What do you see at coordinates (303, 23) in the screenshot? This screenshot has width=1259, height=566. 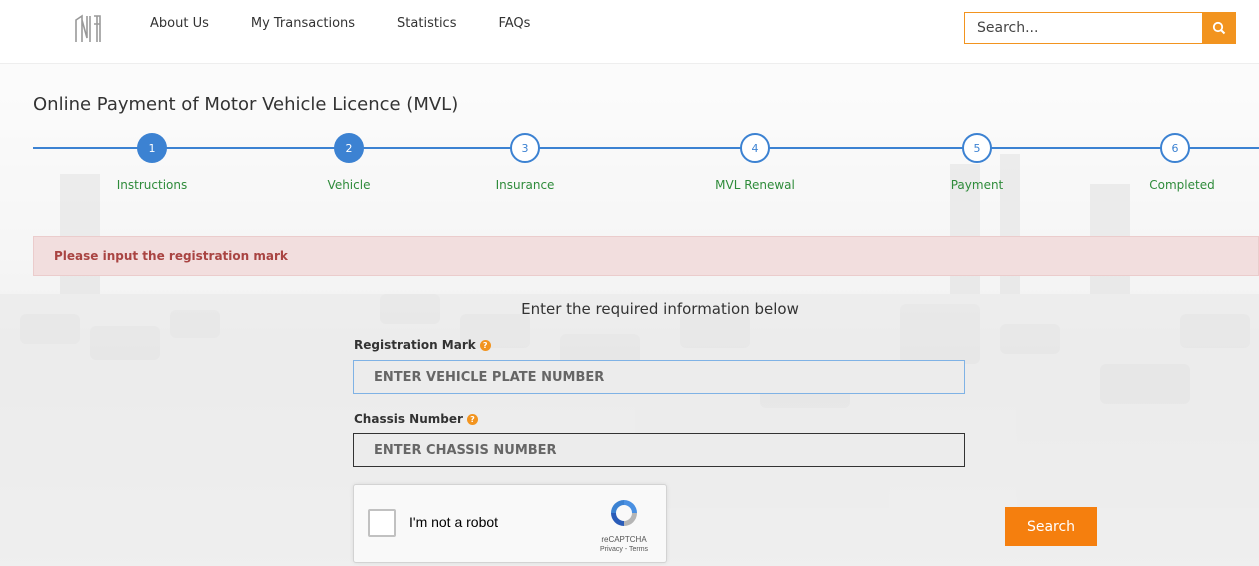 I see `nav-my-transactions: My Transactions` at bounding box center [303, 23].